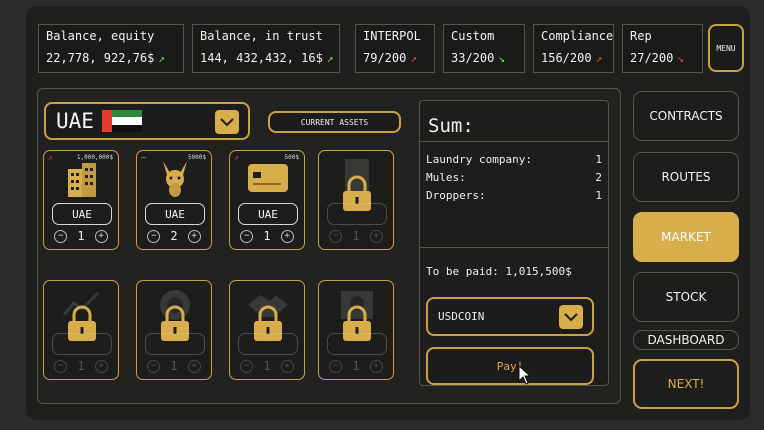  I want to click on sum-row: Laundry company: 1, so click(514, 162).